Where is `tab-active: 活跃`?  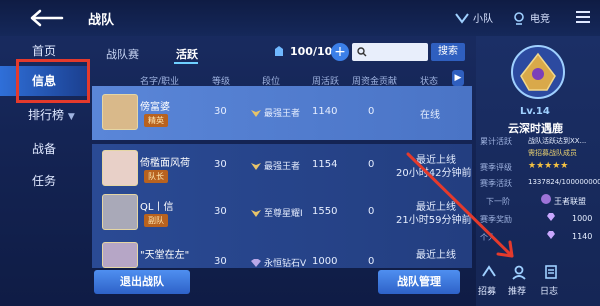 tab-active: 活跃 is located at coordinates (187, 54).